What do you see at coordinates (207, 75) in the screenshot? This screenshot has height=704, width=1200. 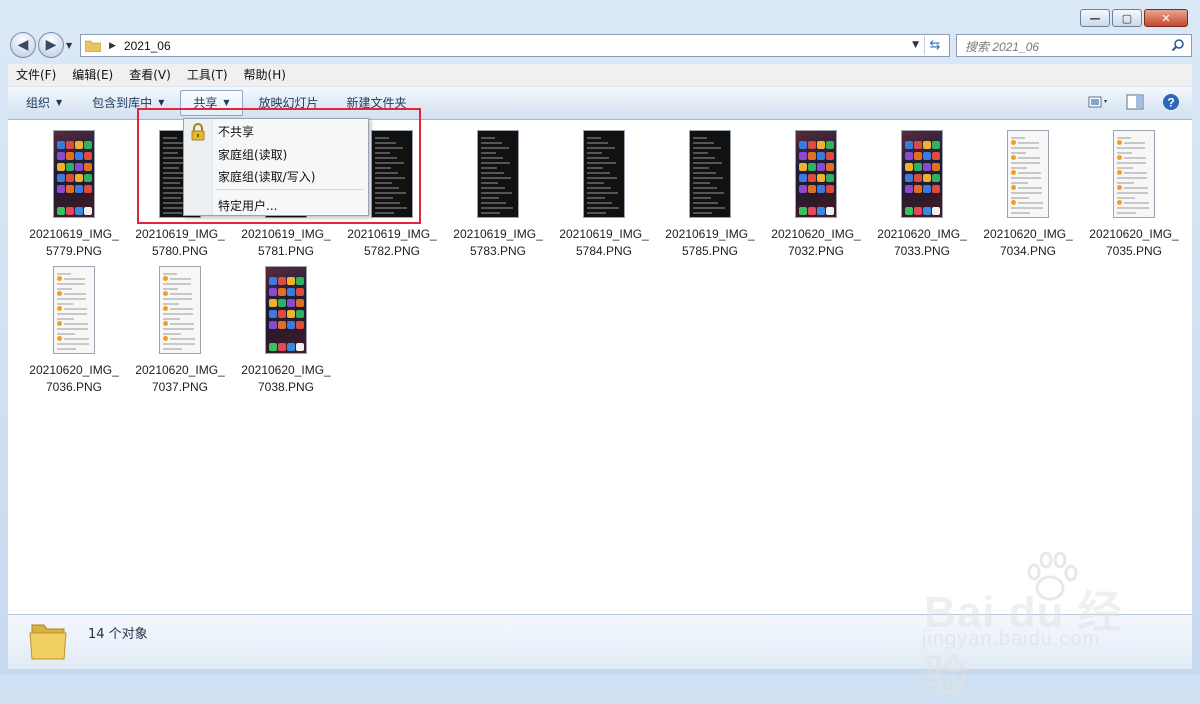 I see `menu-tools: 工具(T)` at bounding box center [207, 75].